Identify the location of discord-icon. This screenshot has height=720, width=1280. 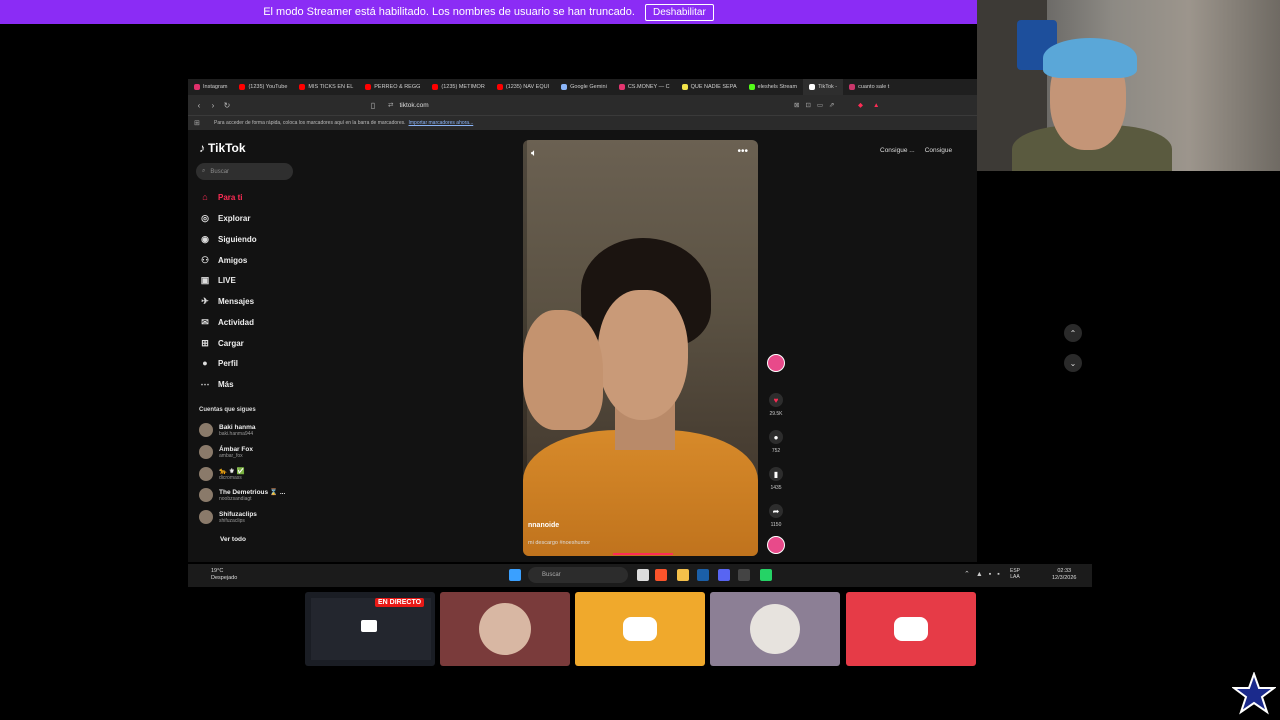
(724, 575).